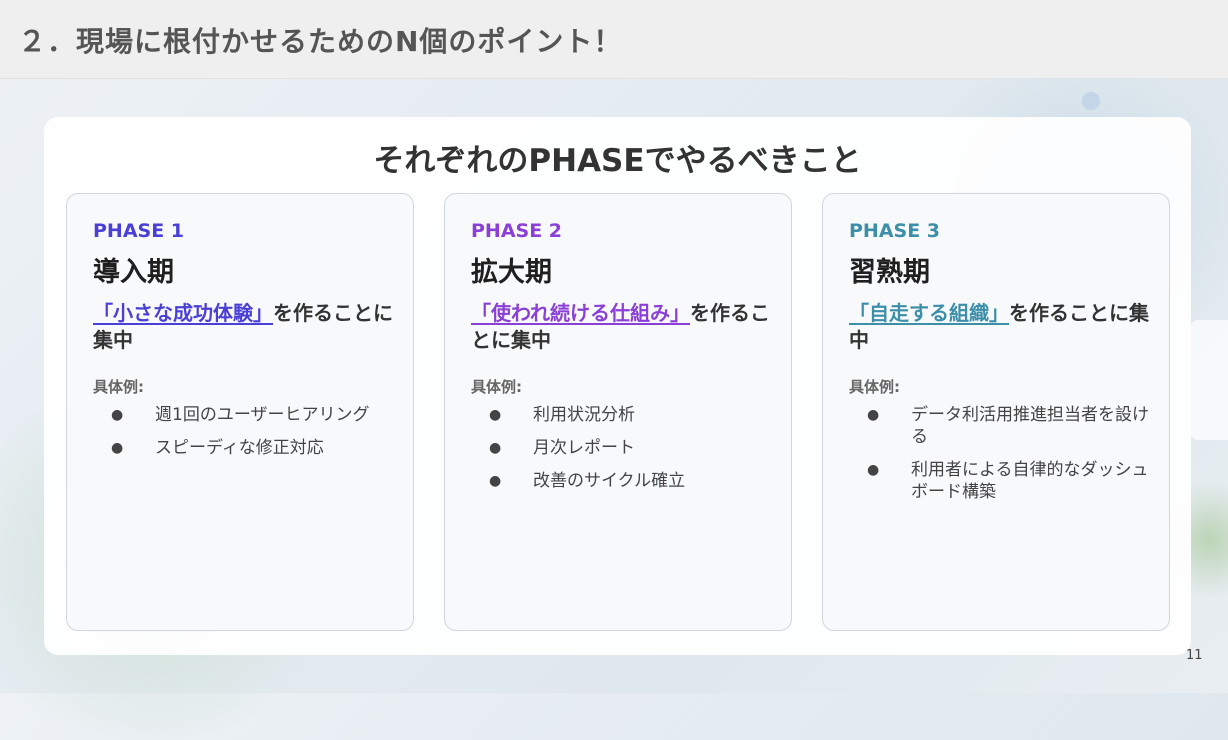 The width and height of the screenshot is (1228, 740). Describe the element at coordinates (929, 313) in the screenshot. I see `focus-highlight: 「自走する組織」` at that location.